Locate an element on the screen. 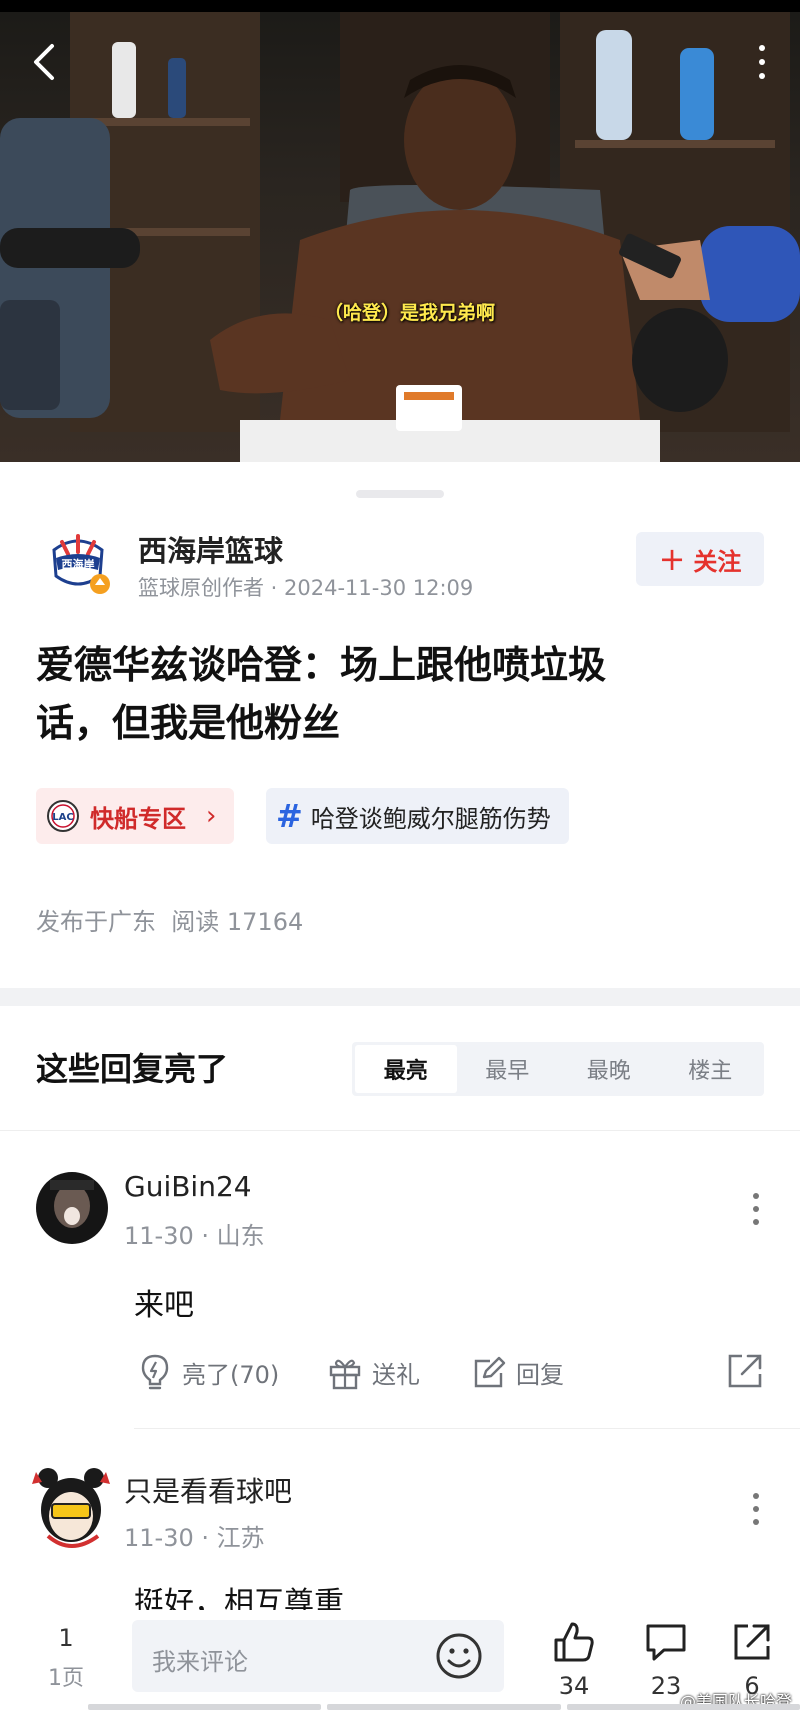 This screenshot has height=1710, width=800. like-label: 亮了(70) is located at coordinates (231, 1374).